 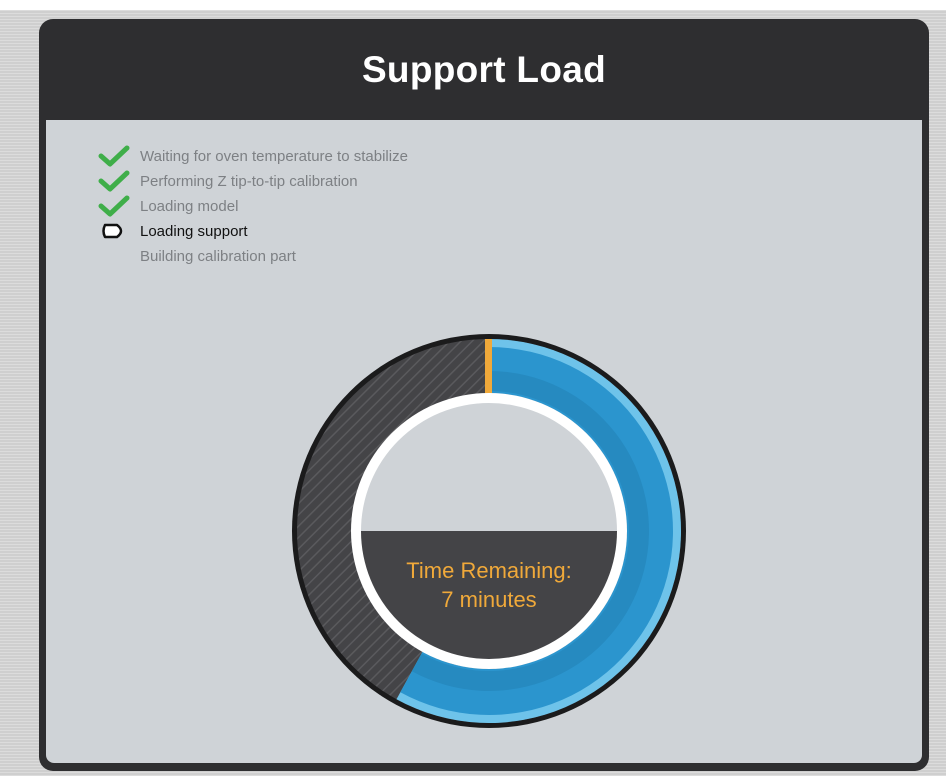 I want to click on time-remaining-label: Time Remaining:, so click(x=489, y=570).